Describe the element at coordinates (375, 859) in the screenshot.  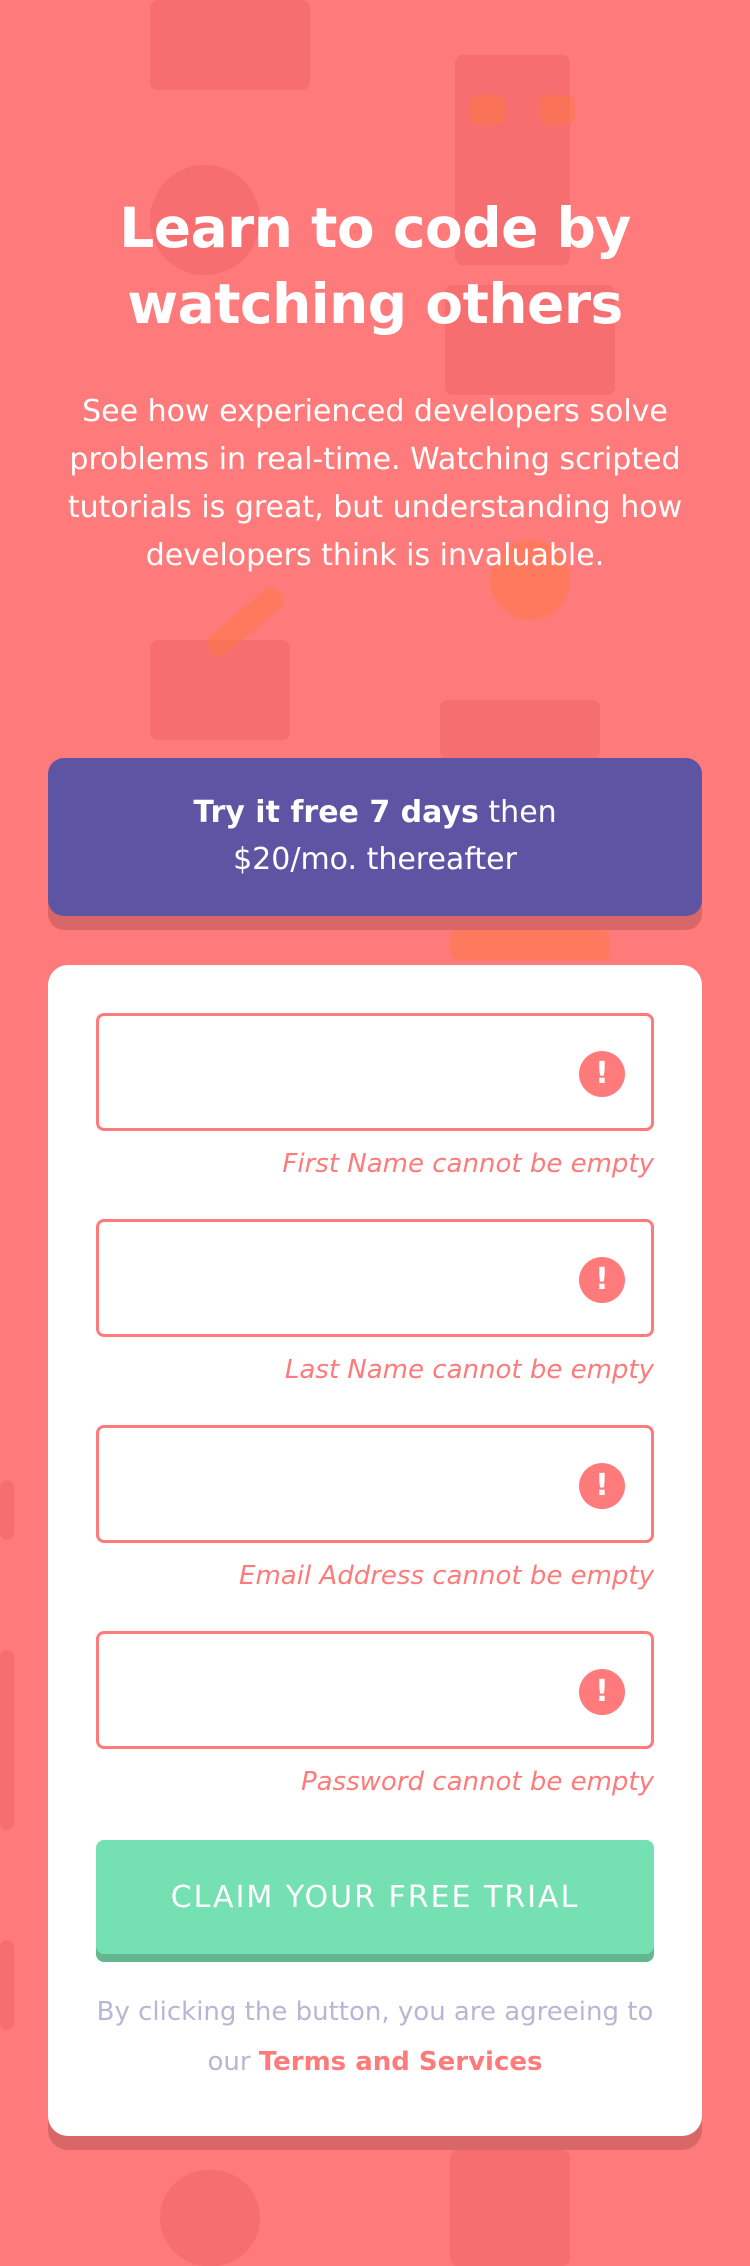
I see `promo-price-text: $20/mo. thereafter` at that location.